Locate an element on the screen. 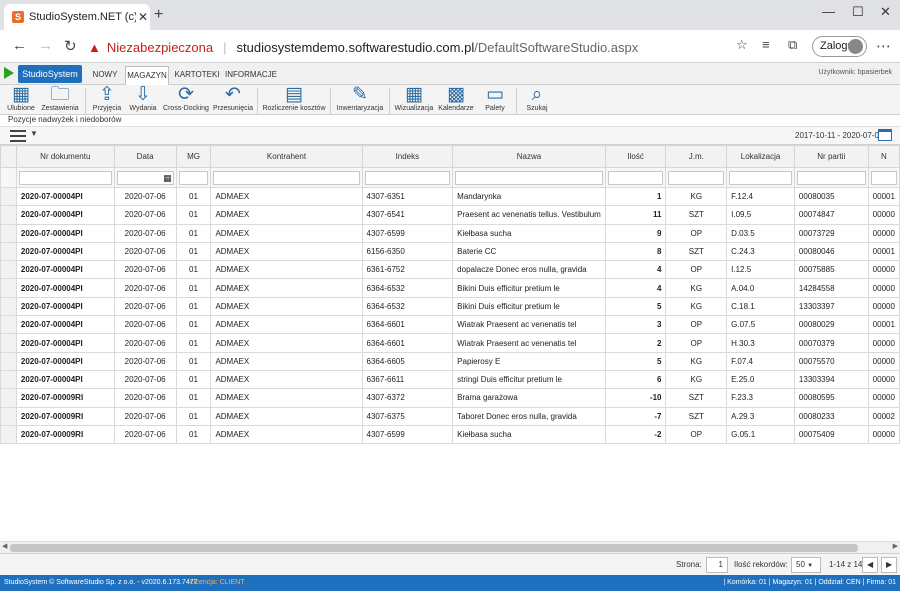  maximize-icon: ☐ is located at coordinates (858, 12).